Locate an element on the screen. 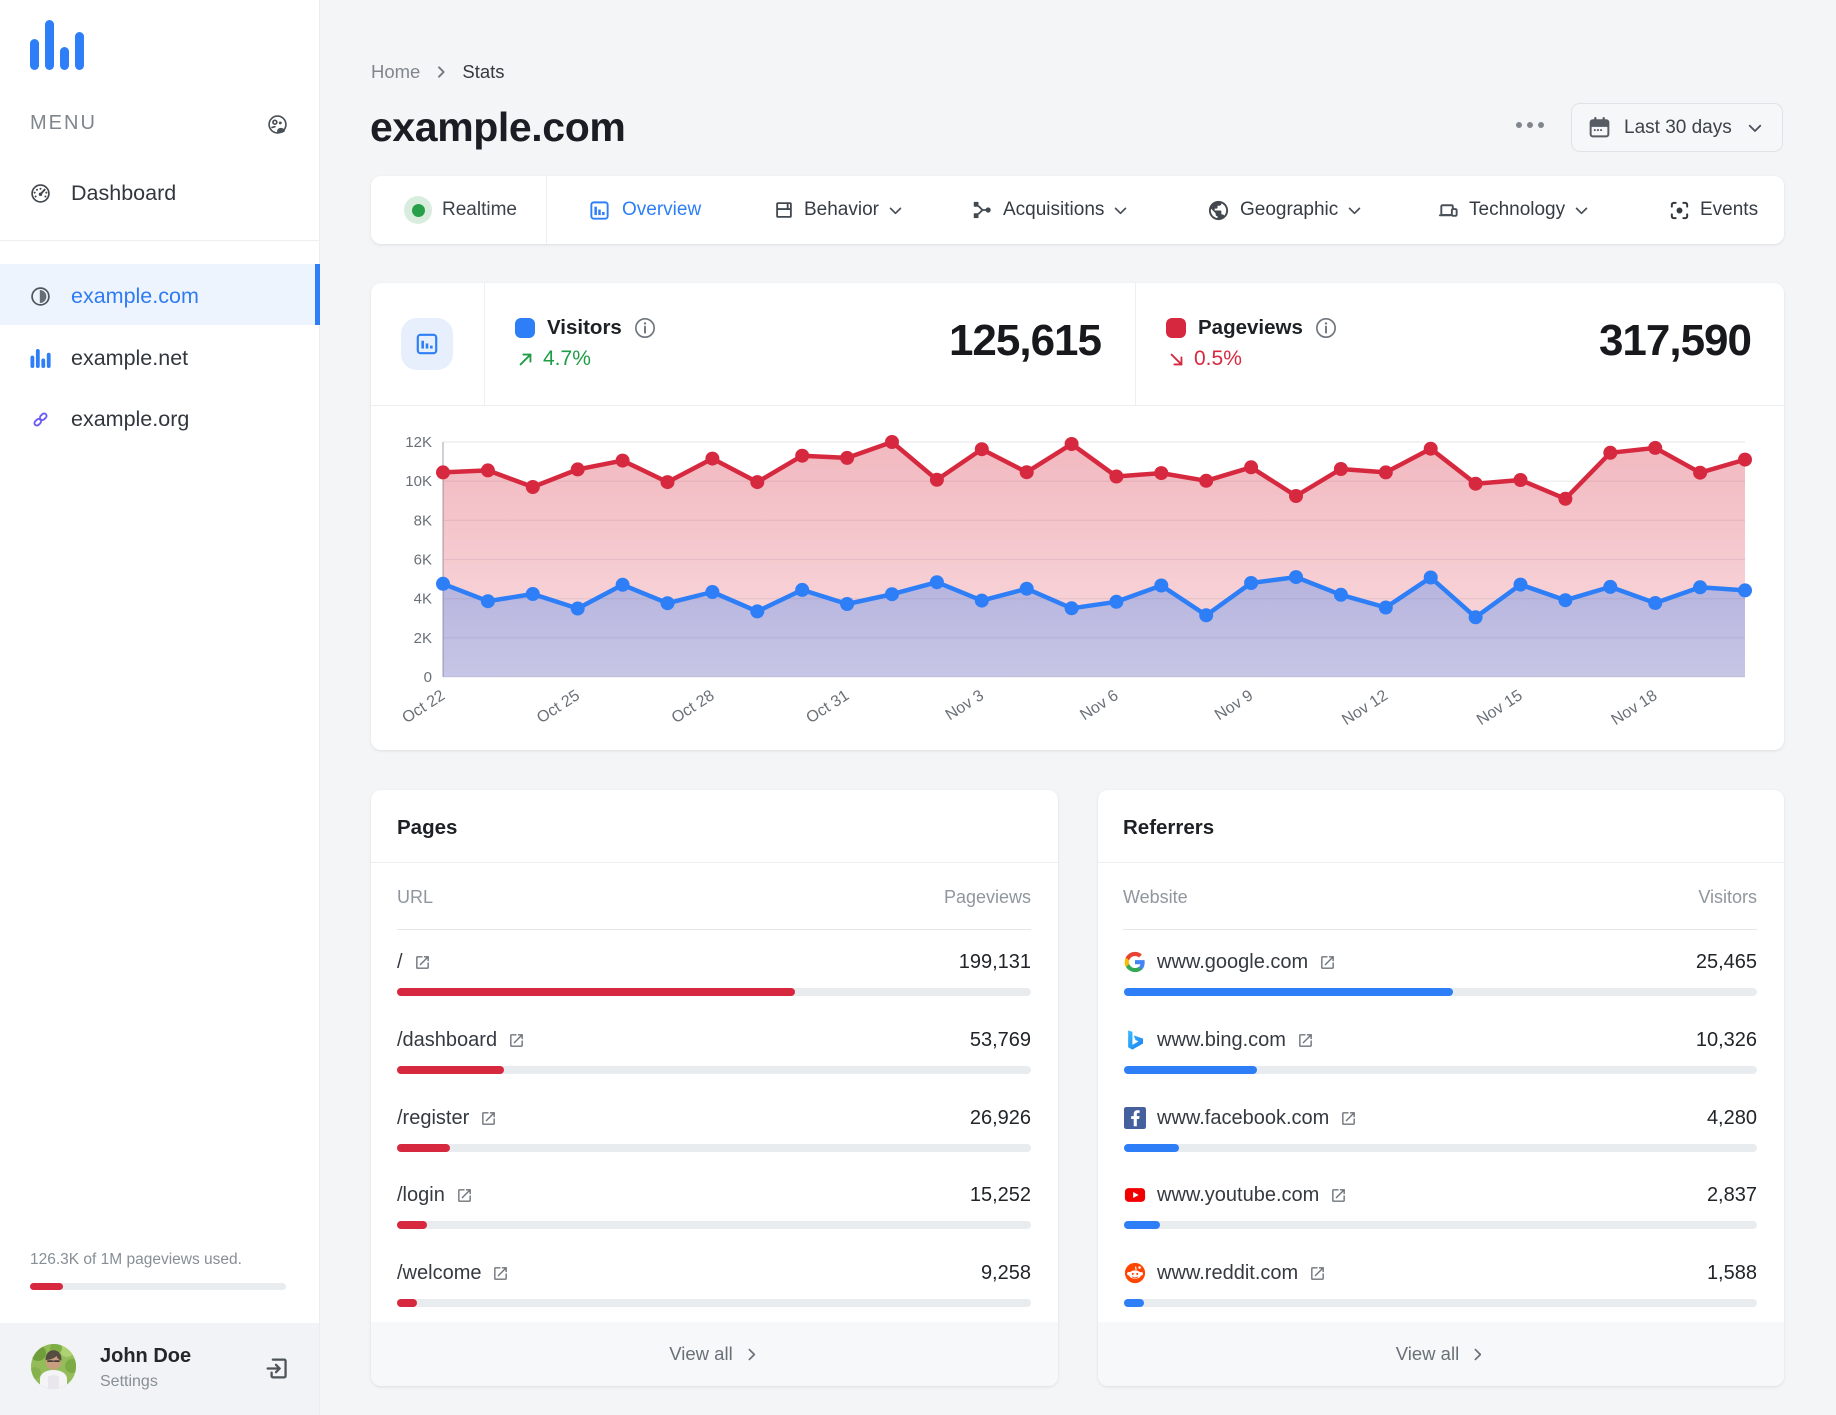 Image resolution: width=1836 pixels, height=1415 pixels. svg-text: 6K is located at coordinates (423, 560).